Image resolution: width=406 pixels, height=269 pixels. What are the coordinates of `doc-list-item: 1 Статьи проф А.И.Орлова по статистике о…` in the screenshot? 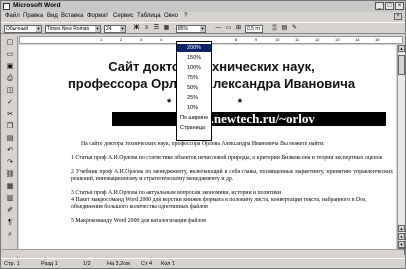 It's located at (227, 158).